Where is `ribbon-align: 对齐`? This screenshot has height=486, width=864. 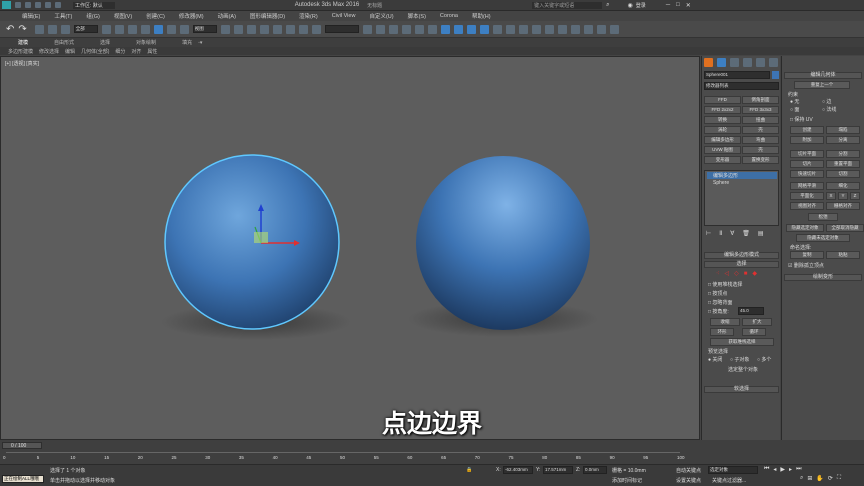 ribbon-align: 对齐 is located at coordinates (136, 51).